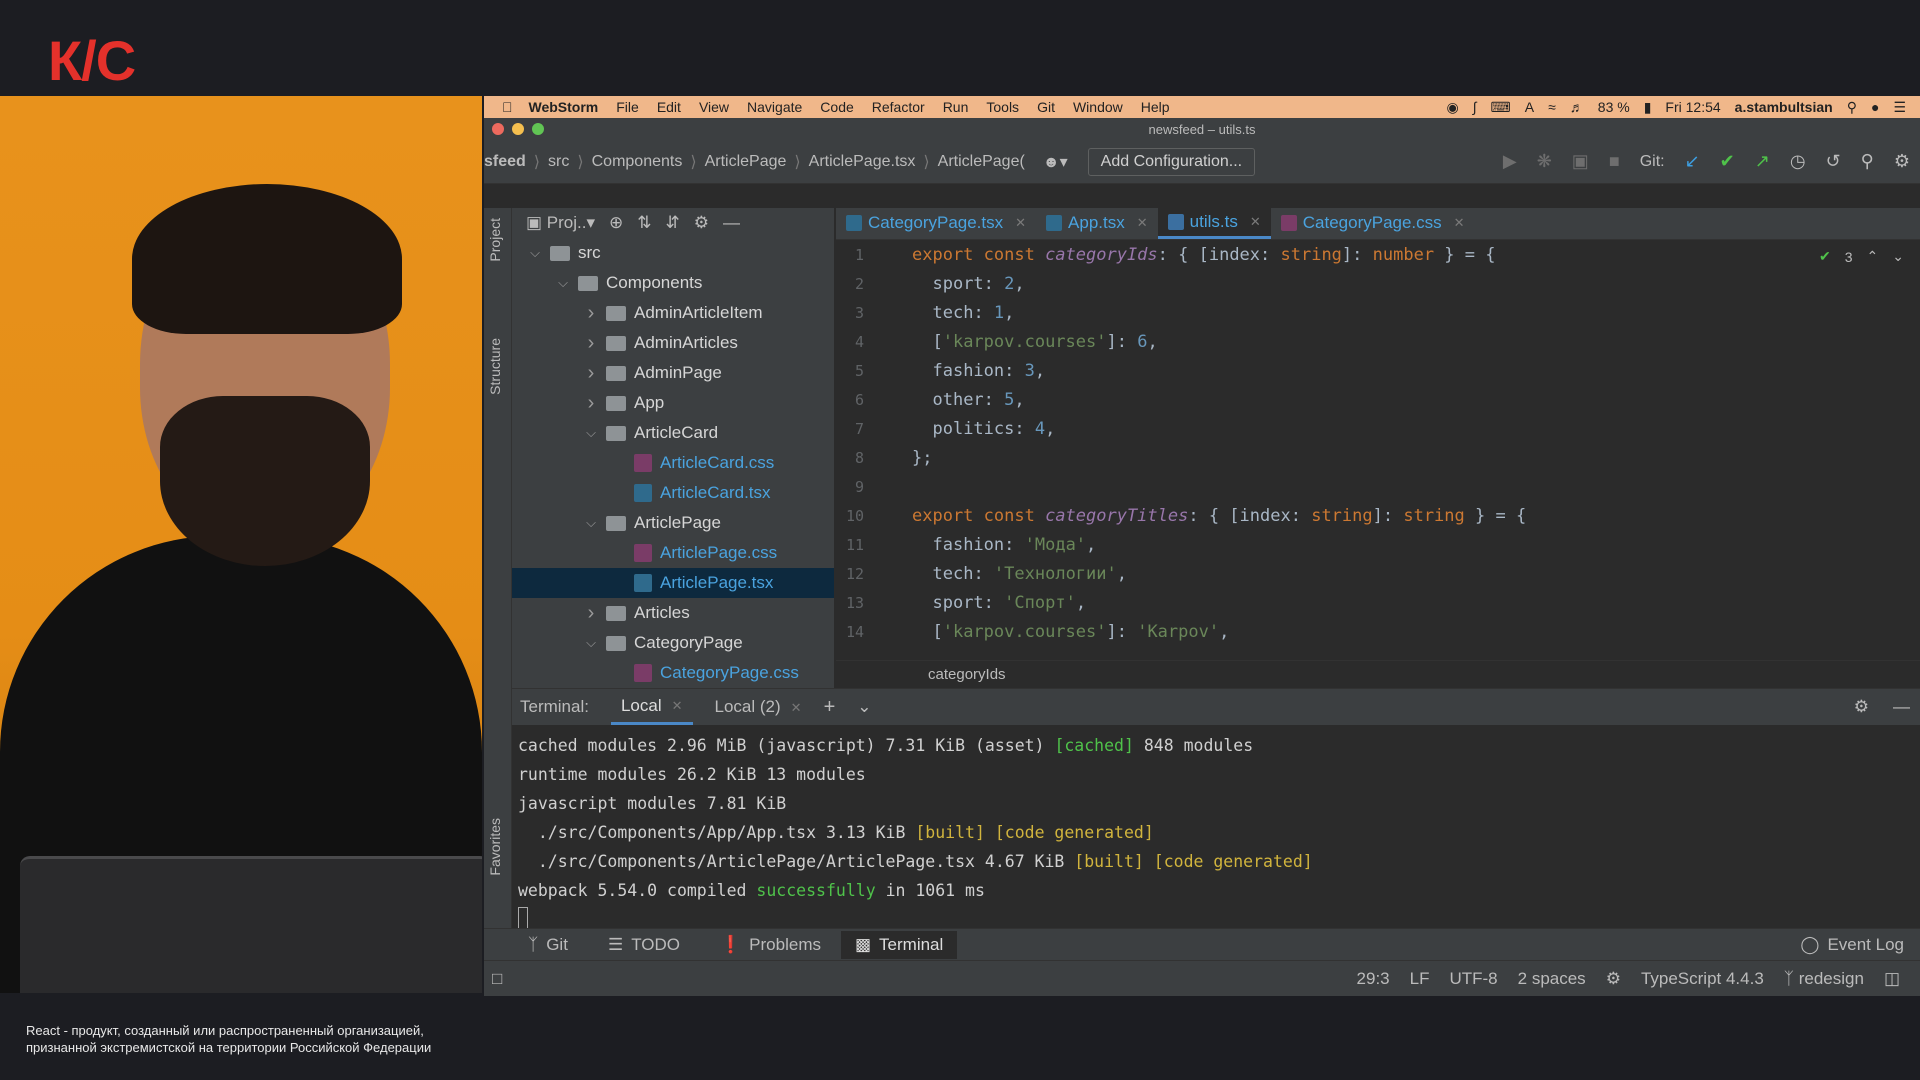 The image size is (1920, 1080). What do you see at coordinates (862, 162) in the screenshot?
I see `breadcrumb-articlepage-file: ArticlePage.tsx` at bounding box center [862, 162].